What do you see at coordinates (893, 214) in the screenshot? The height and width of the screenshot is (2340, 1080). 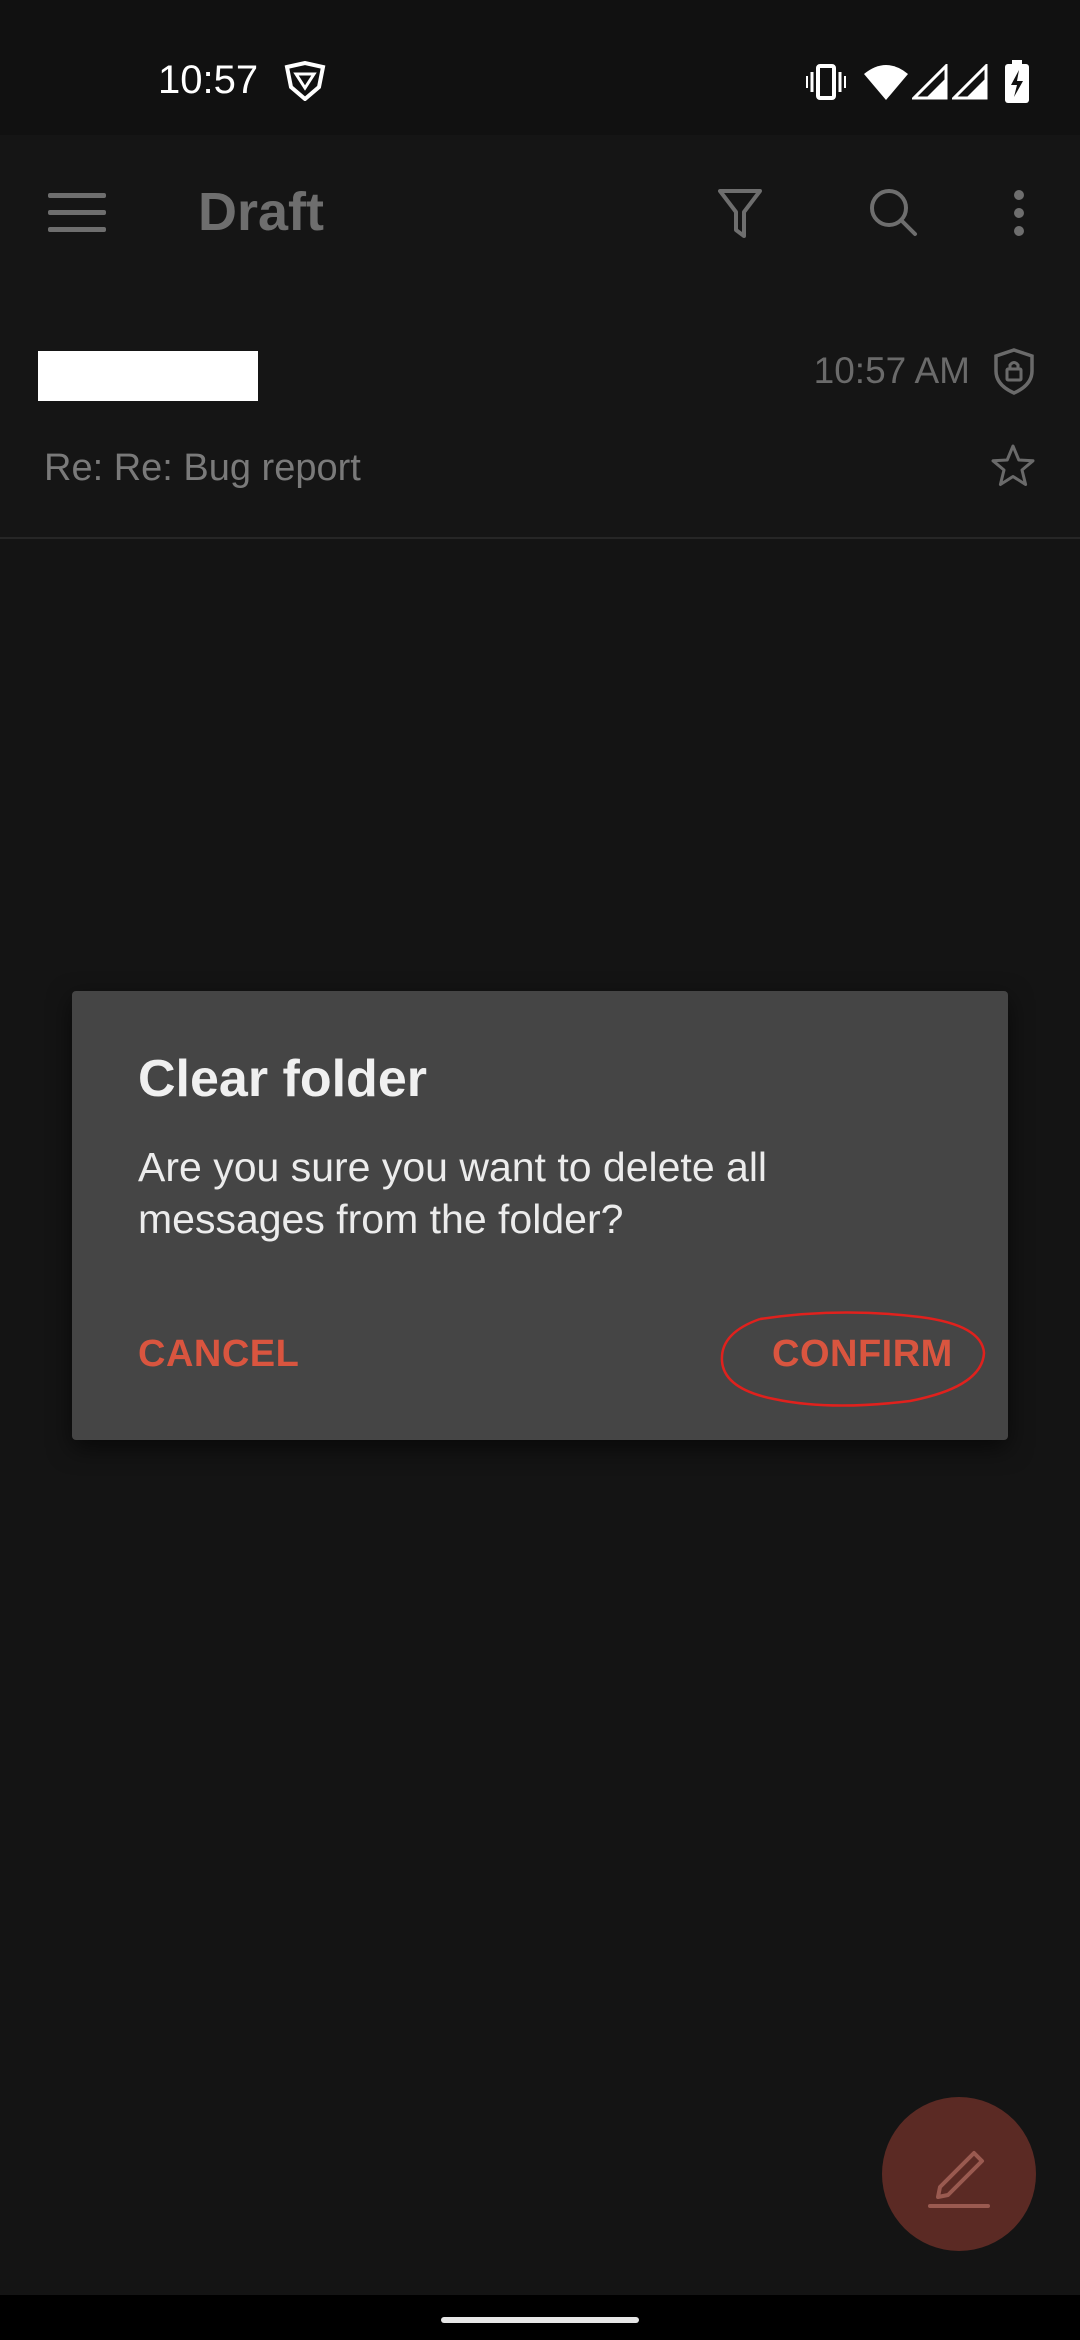 I see `search-icon` at bounding box center [893, 214].